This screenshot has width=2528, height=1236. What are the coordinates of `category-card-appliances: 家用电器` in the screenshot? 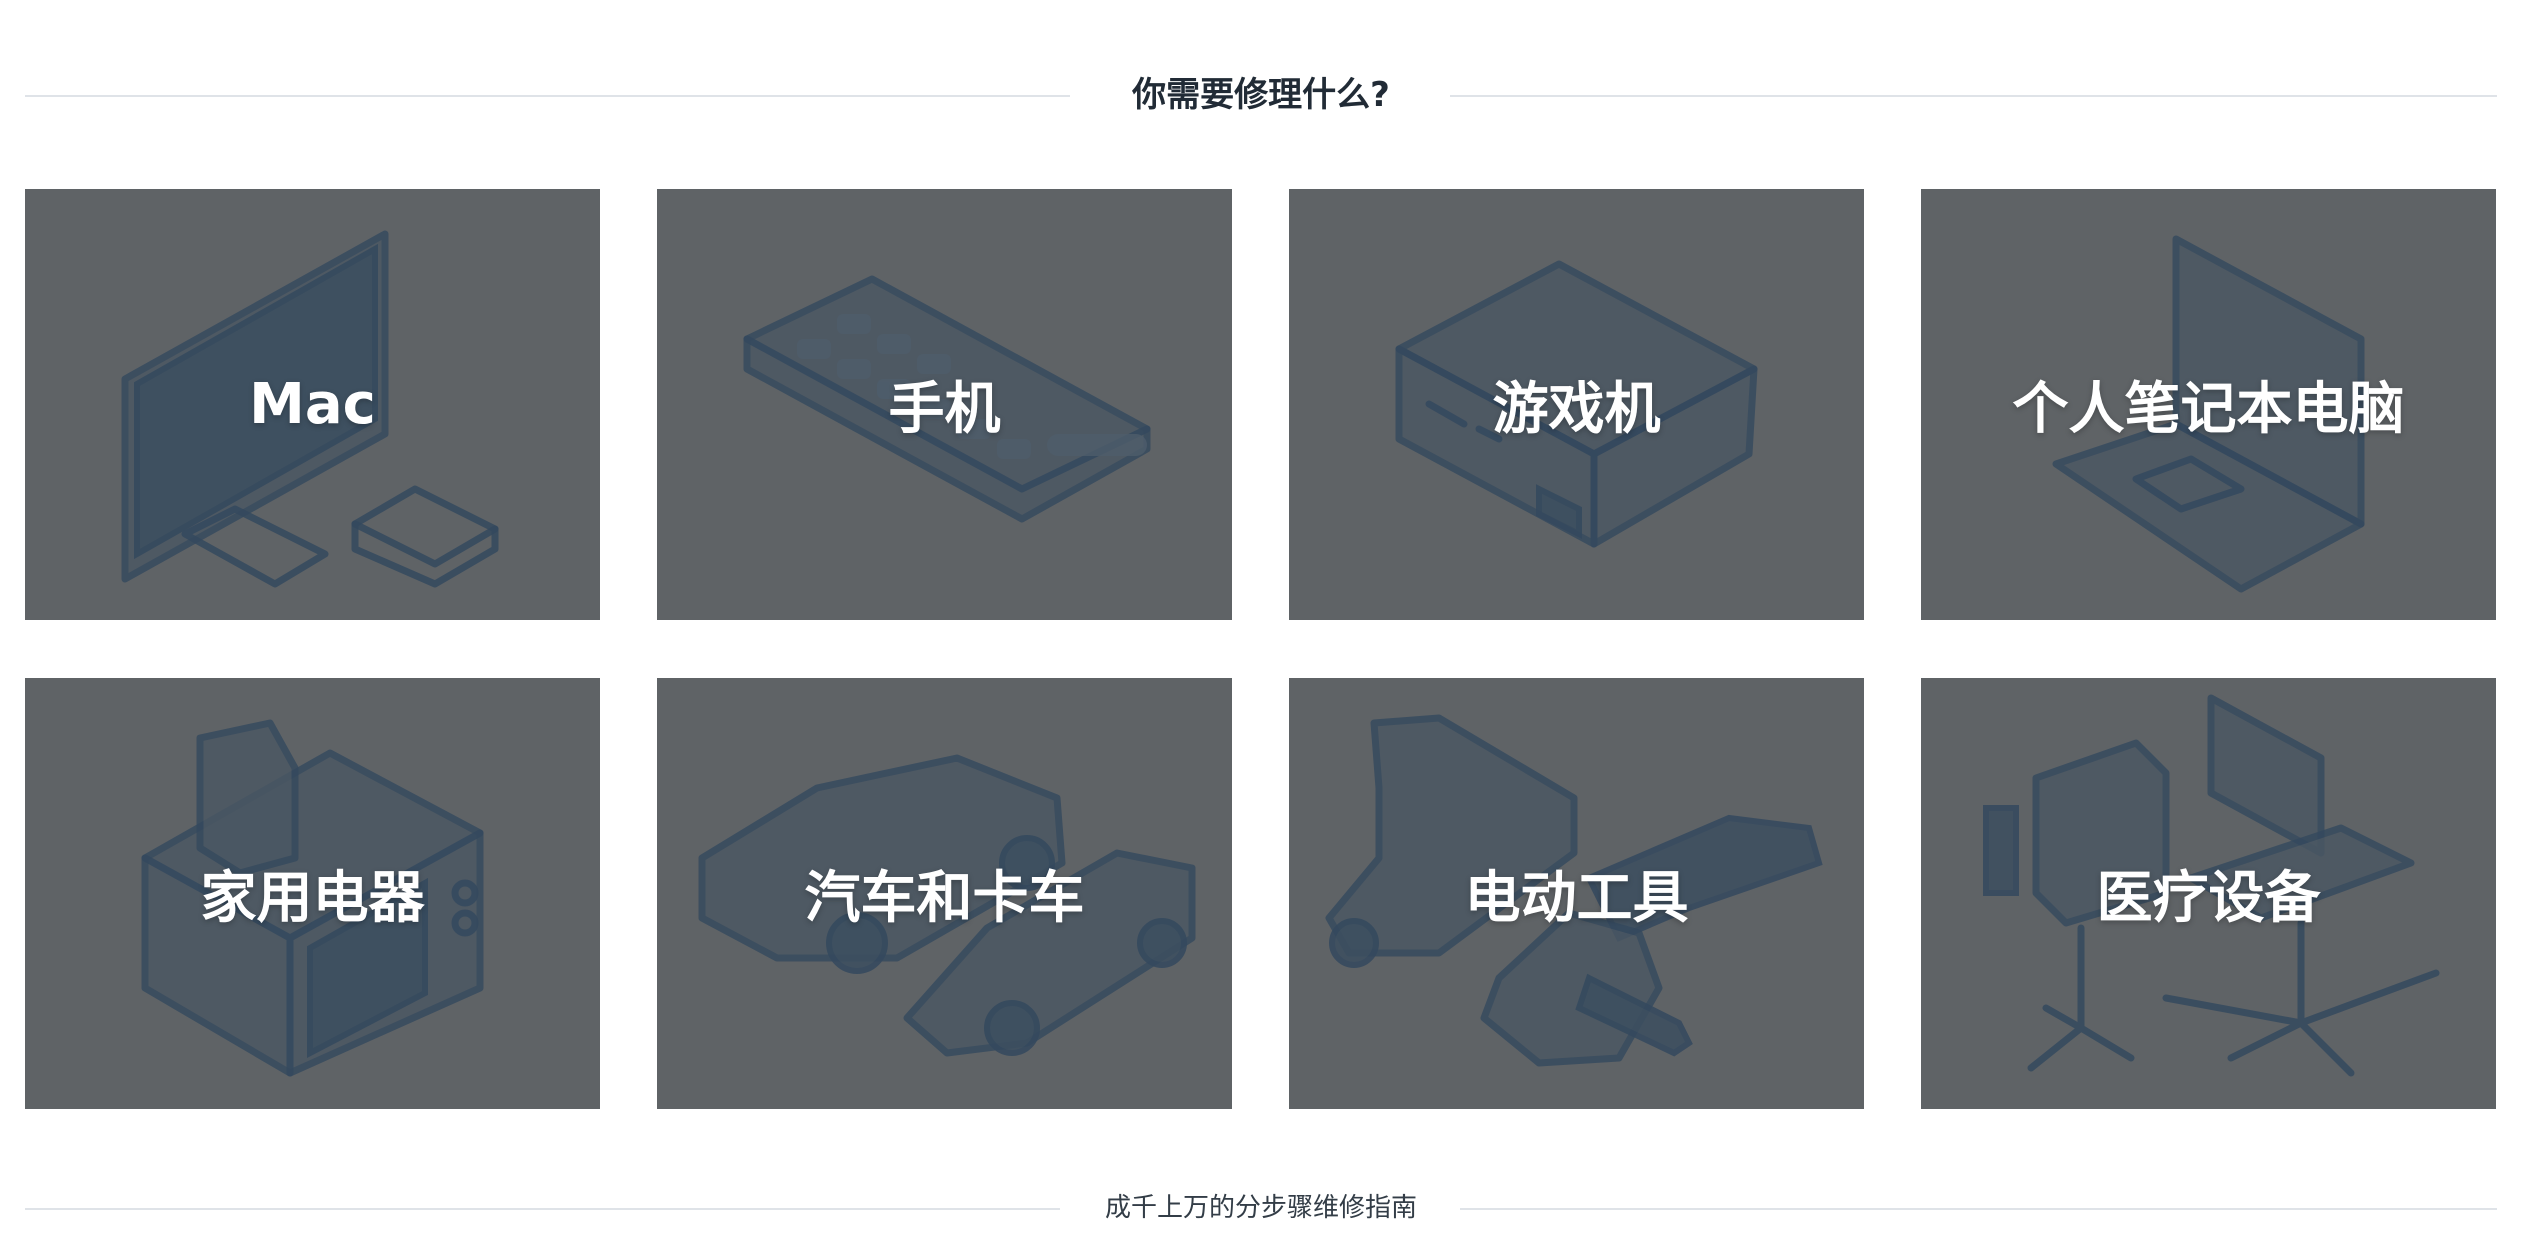 It's located at (312, 893).